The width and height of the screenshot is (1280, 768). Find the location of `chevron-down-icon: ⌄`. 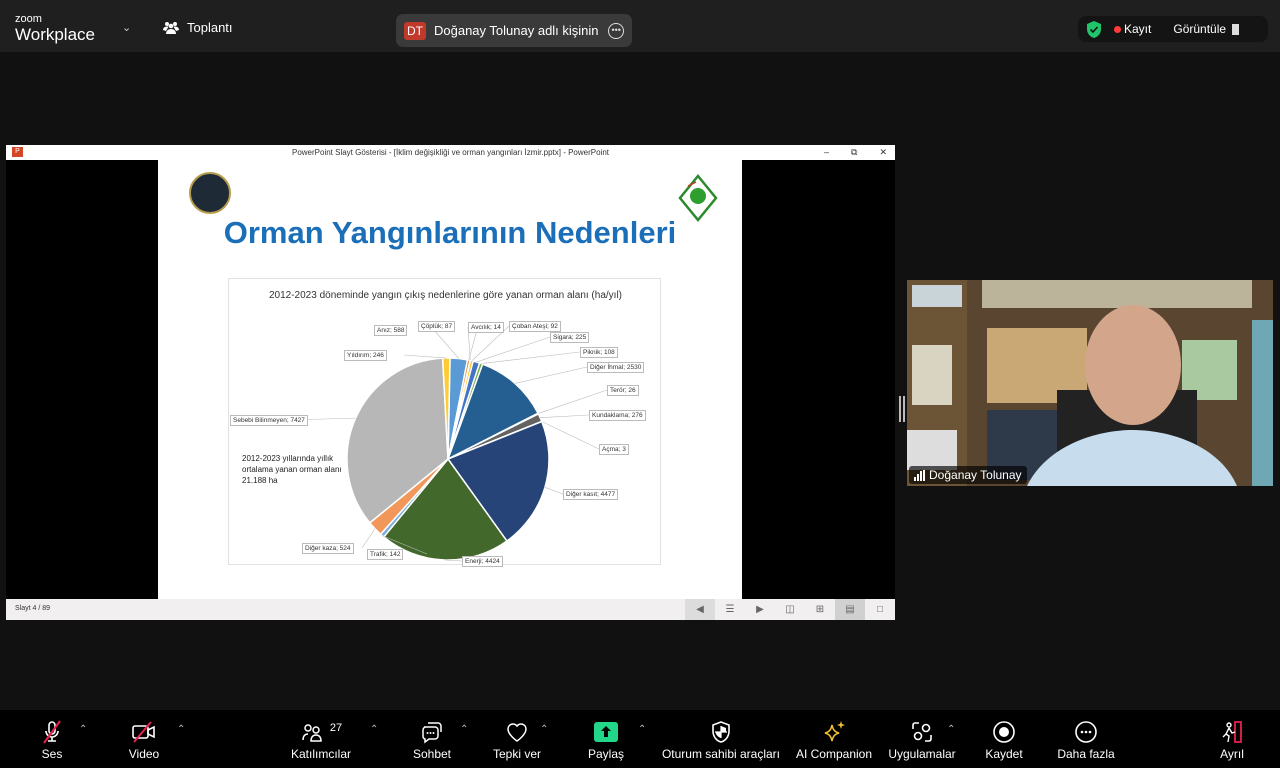

chevron-down-icon: ⌄ is located at coordinates (126, 27).